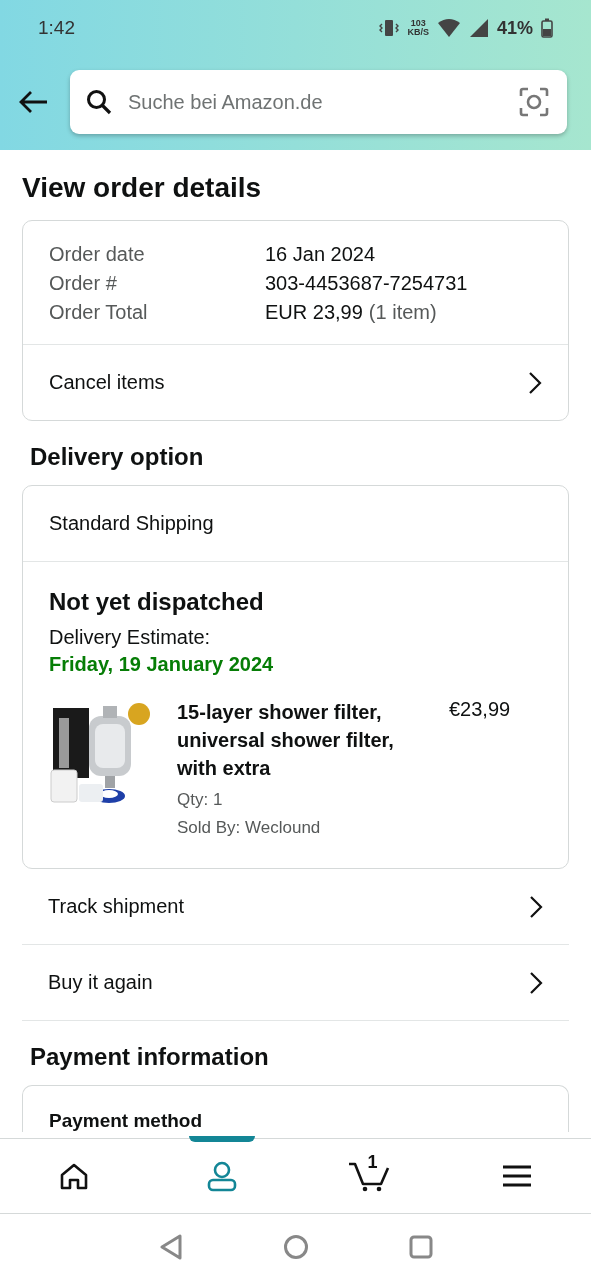  I want to click on recents-square-icon, so click(420, 1247).